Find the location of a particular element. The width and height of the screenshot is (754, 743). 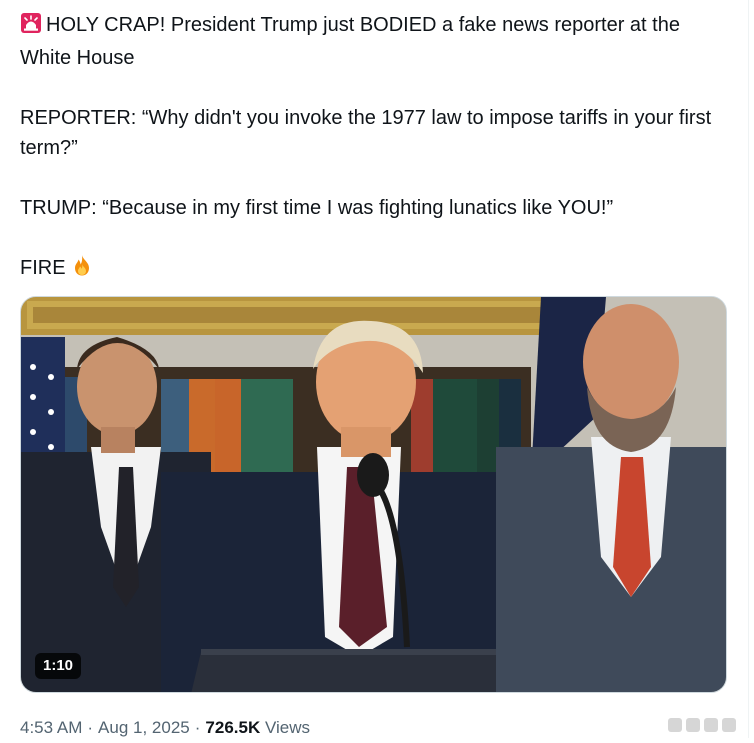

police-siren-icon is located at coordinates (31, 27).